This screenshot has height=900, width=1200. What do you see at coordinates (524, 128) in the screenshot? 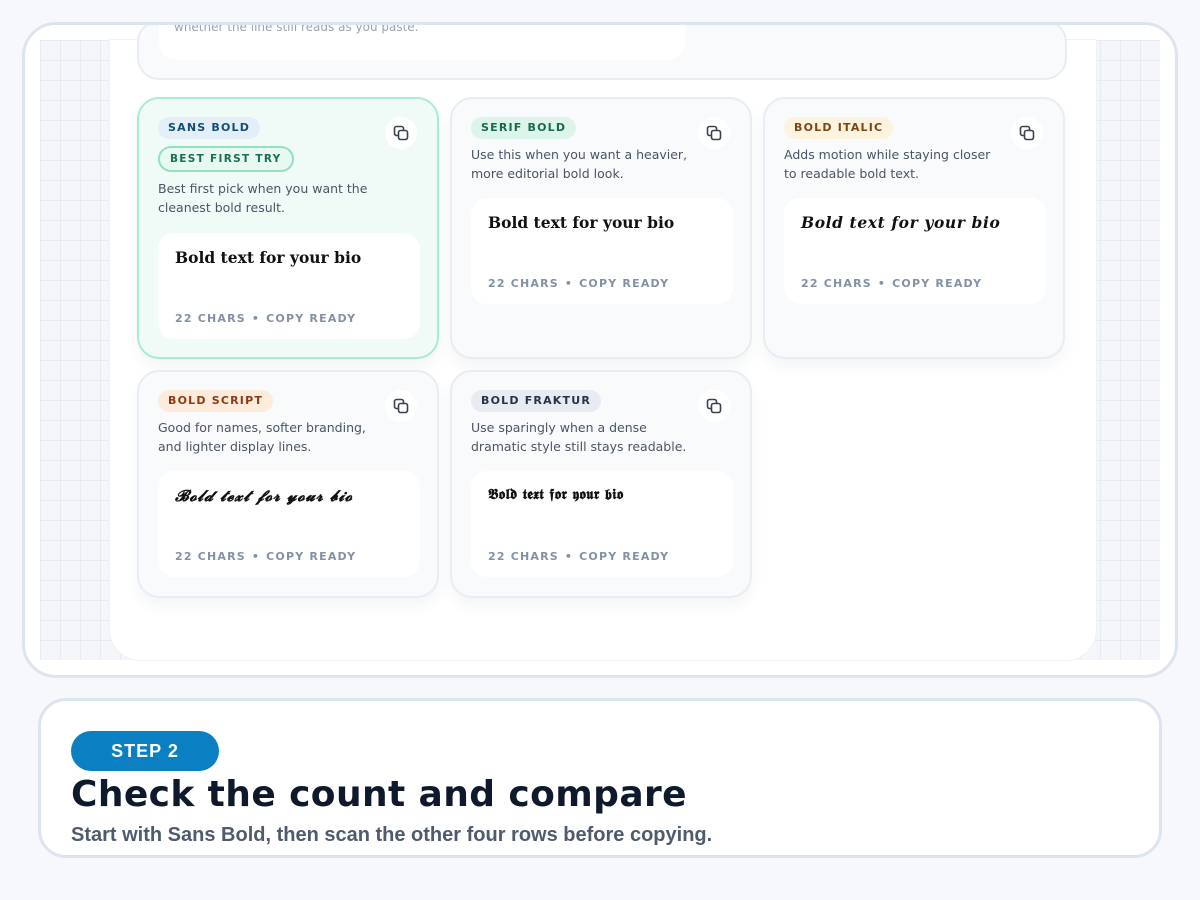
I see `style-badge: SERIF BOLD` at bounding box center [524, 128].